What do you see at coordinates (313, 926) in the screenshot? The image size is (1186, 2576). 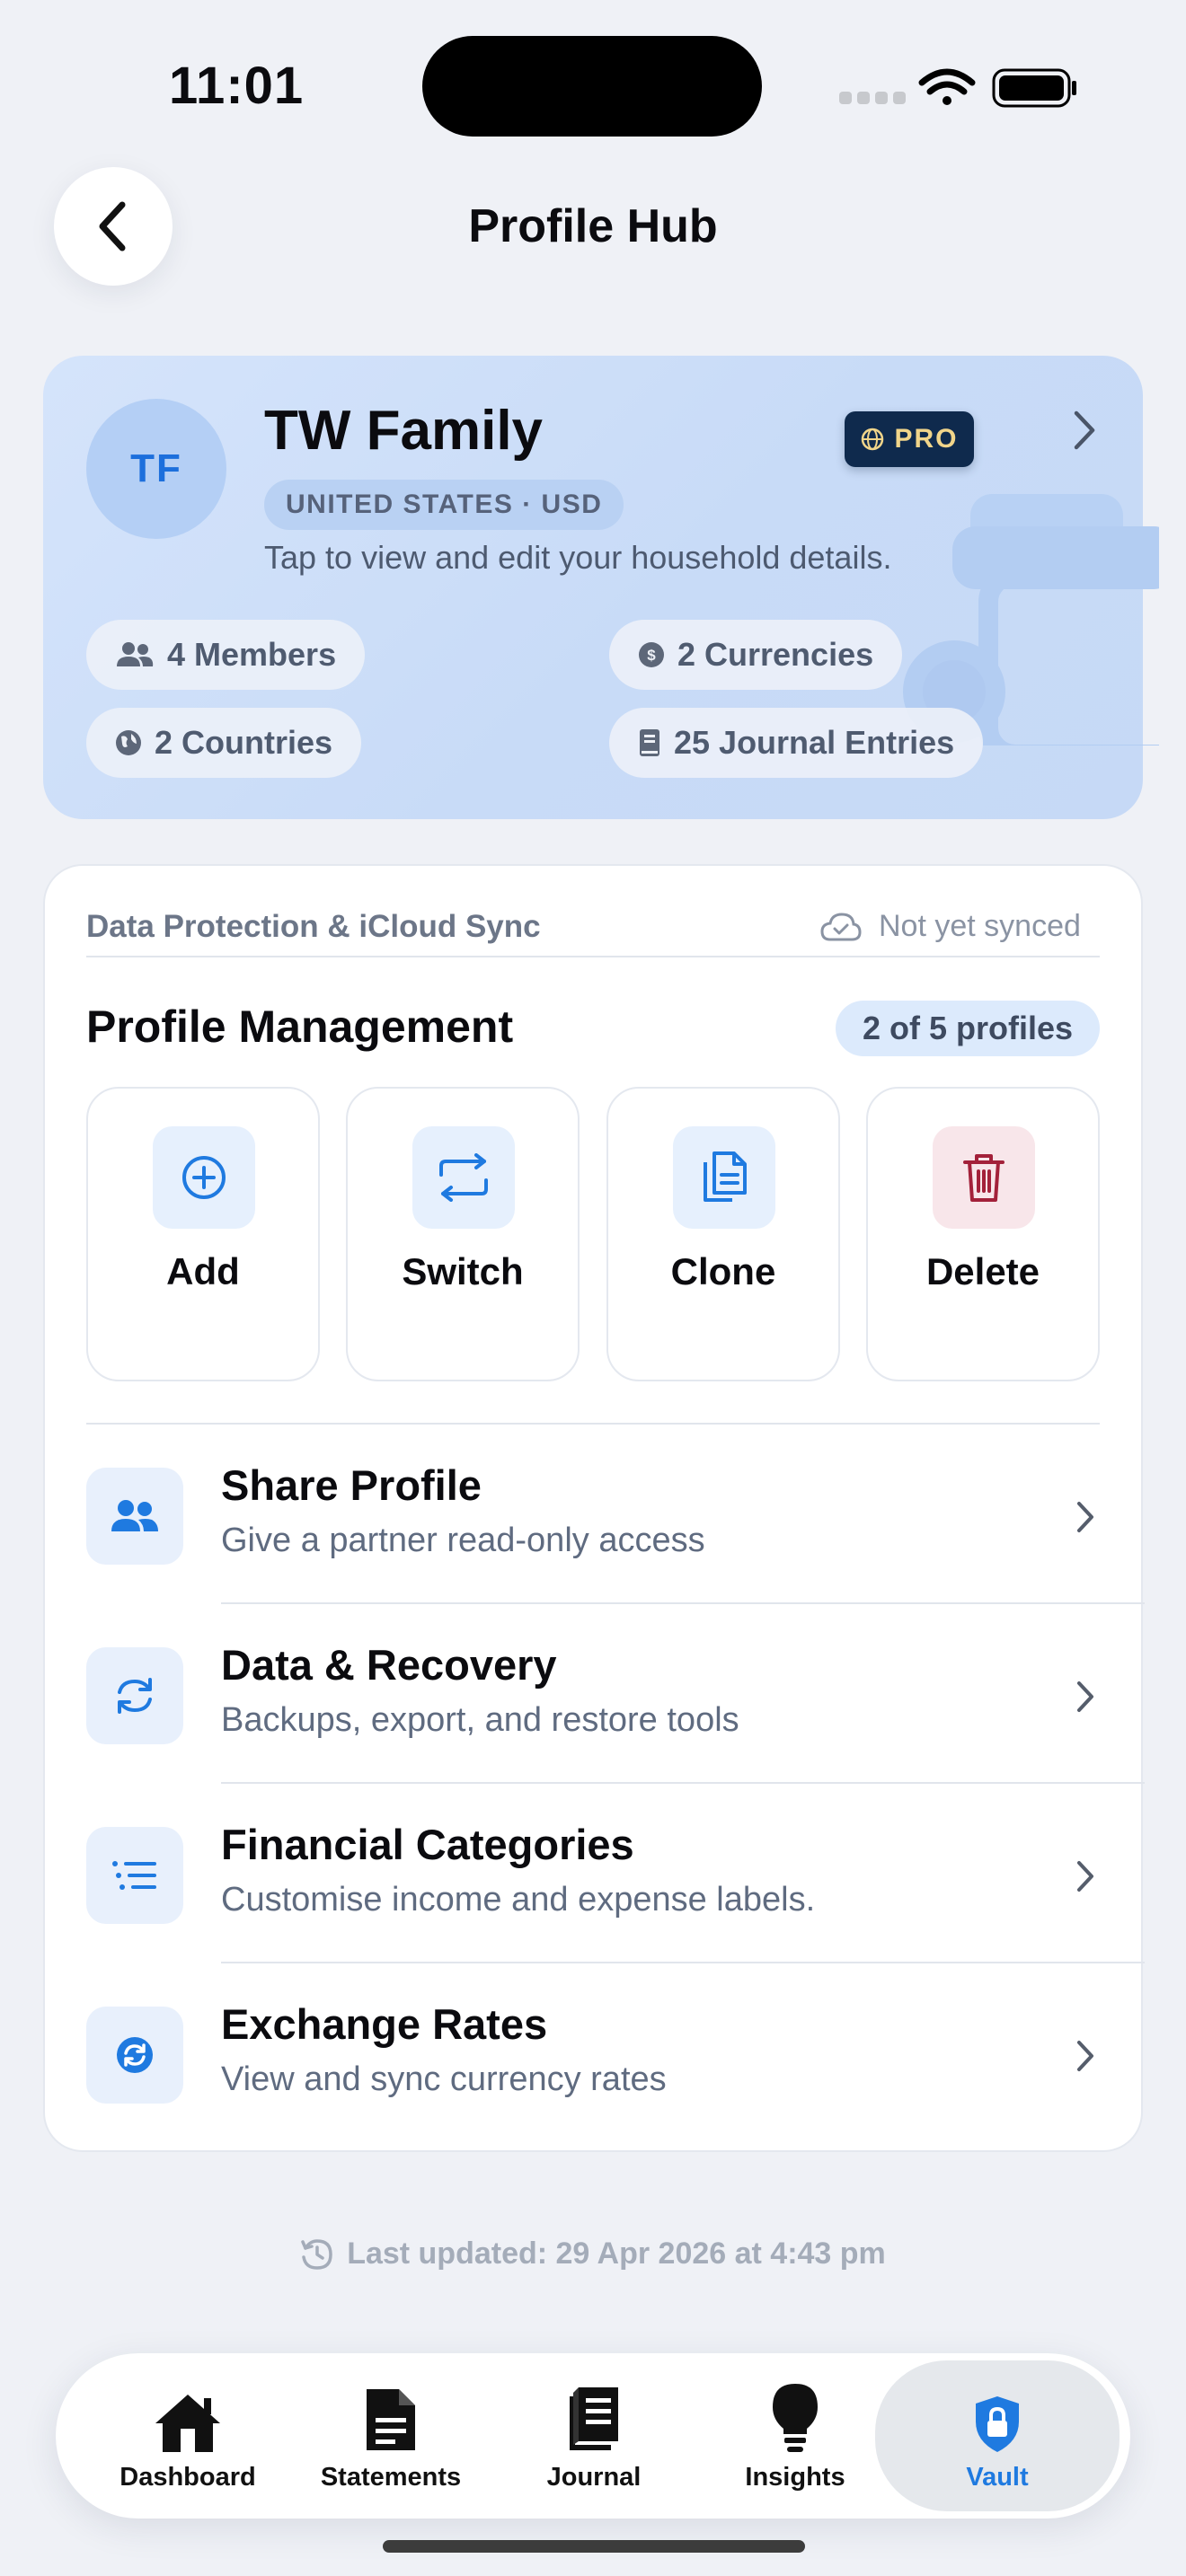 I see `sync-section-label: Data Protection & iCloud Sync` at bounding box center [313, 926].